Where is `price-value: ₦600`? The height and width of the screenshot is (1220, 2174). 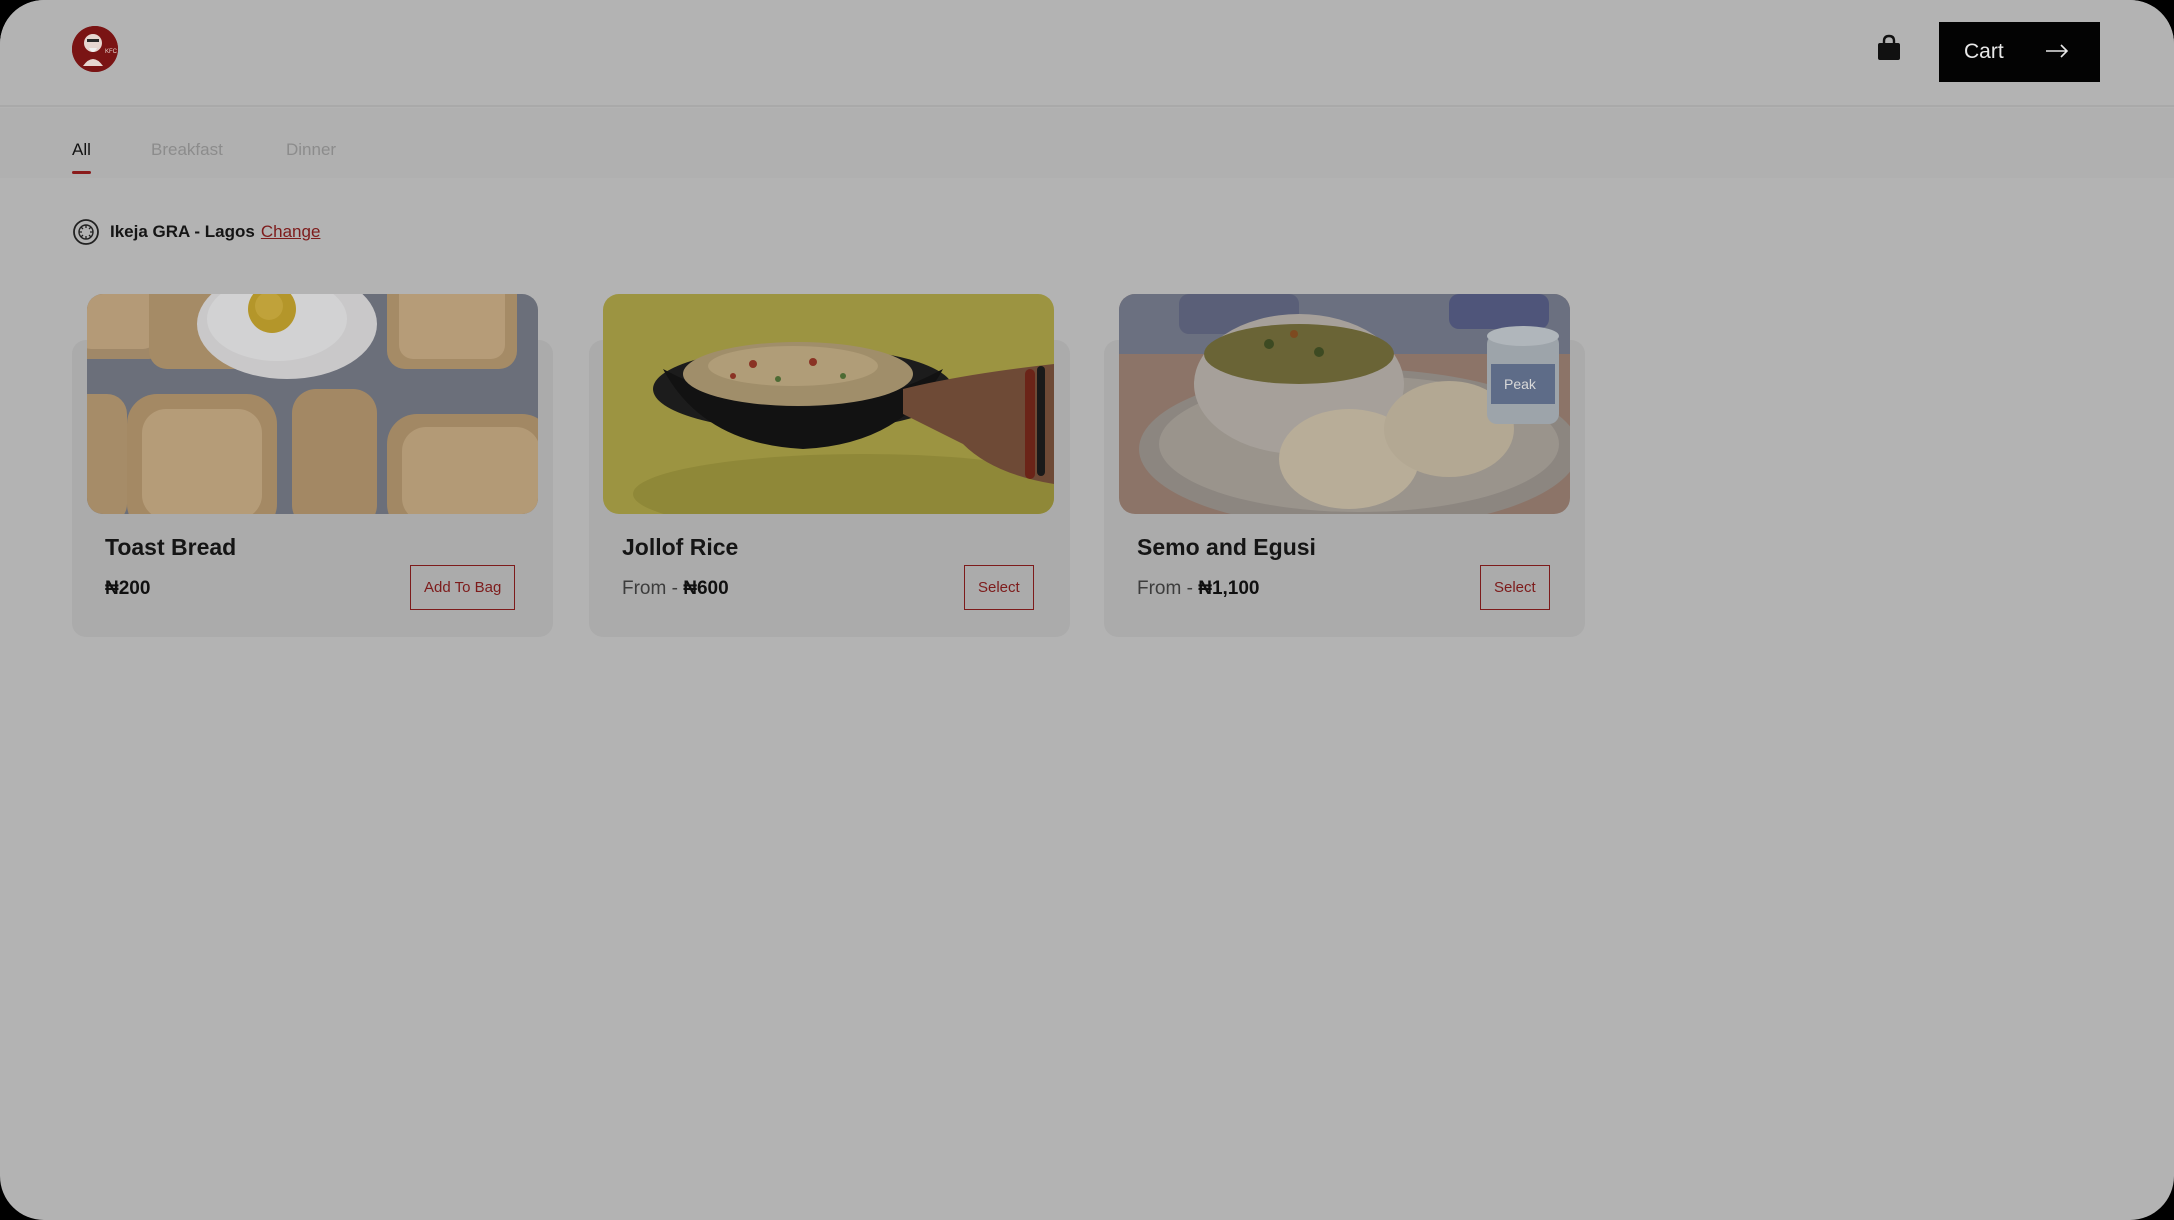 price-value: ₦600 is located at coordinates (706, 588).